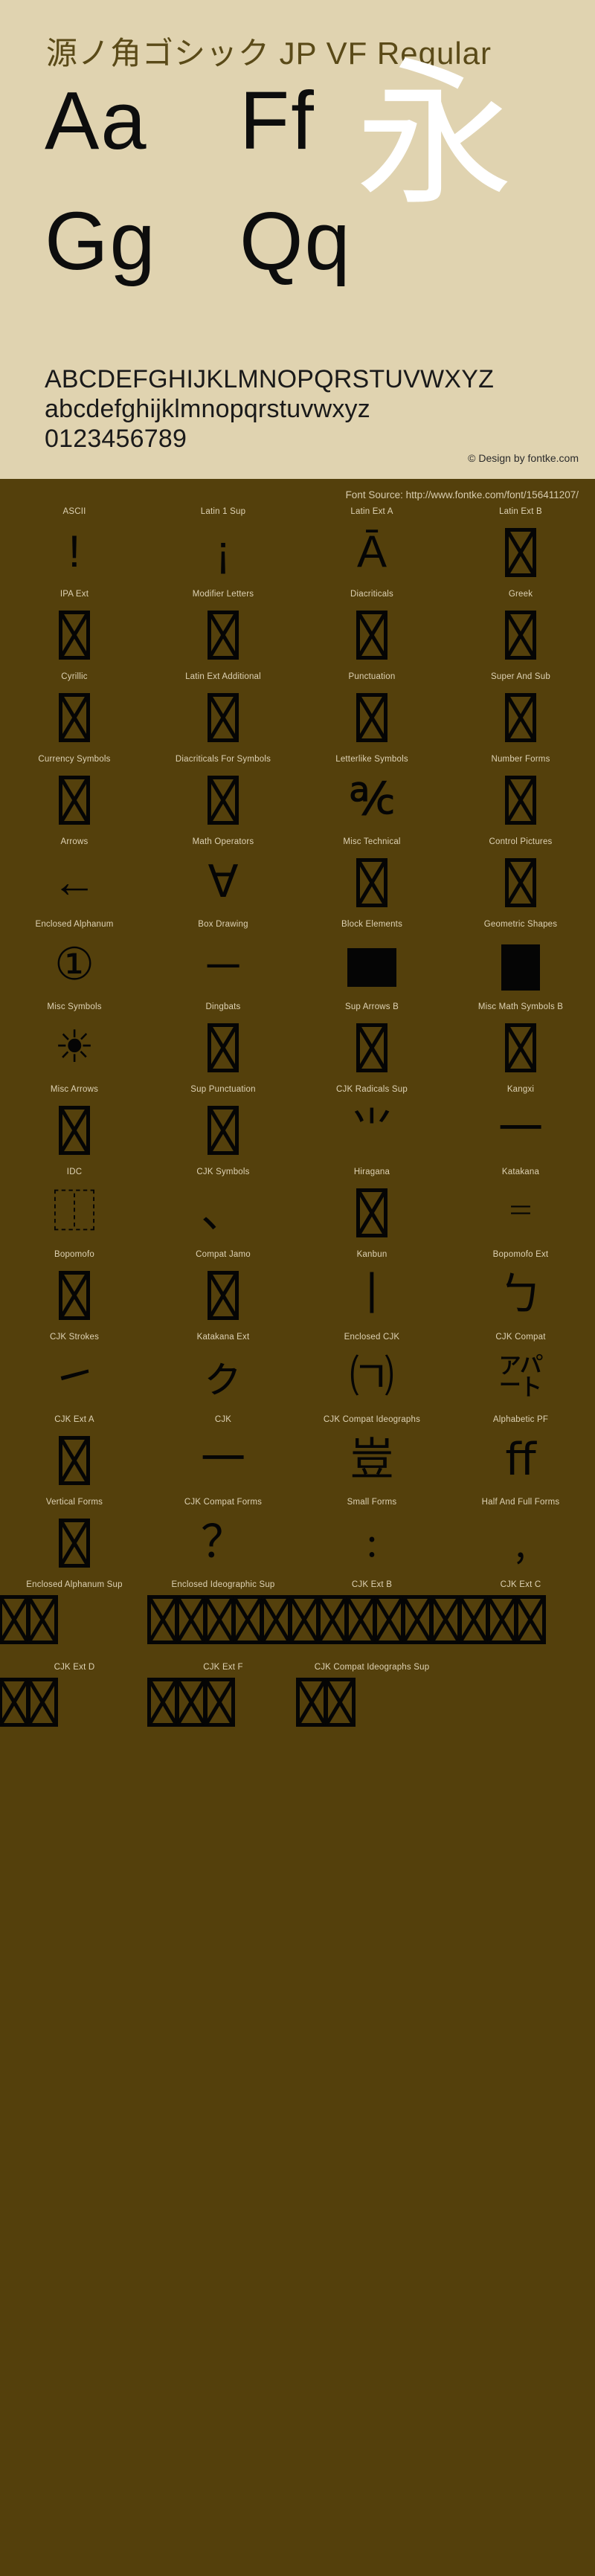 This screenshot has width=595, height=2576. I want to click on block-name: Misc Arrows, so click(75, 1089).